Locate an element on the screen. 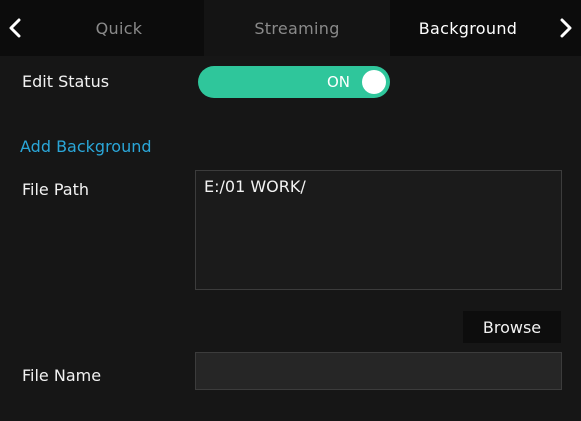  tab-bar: Quick Streaming Background is located at coordinates (290, 28).